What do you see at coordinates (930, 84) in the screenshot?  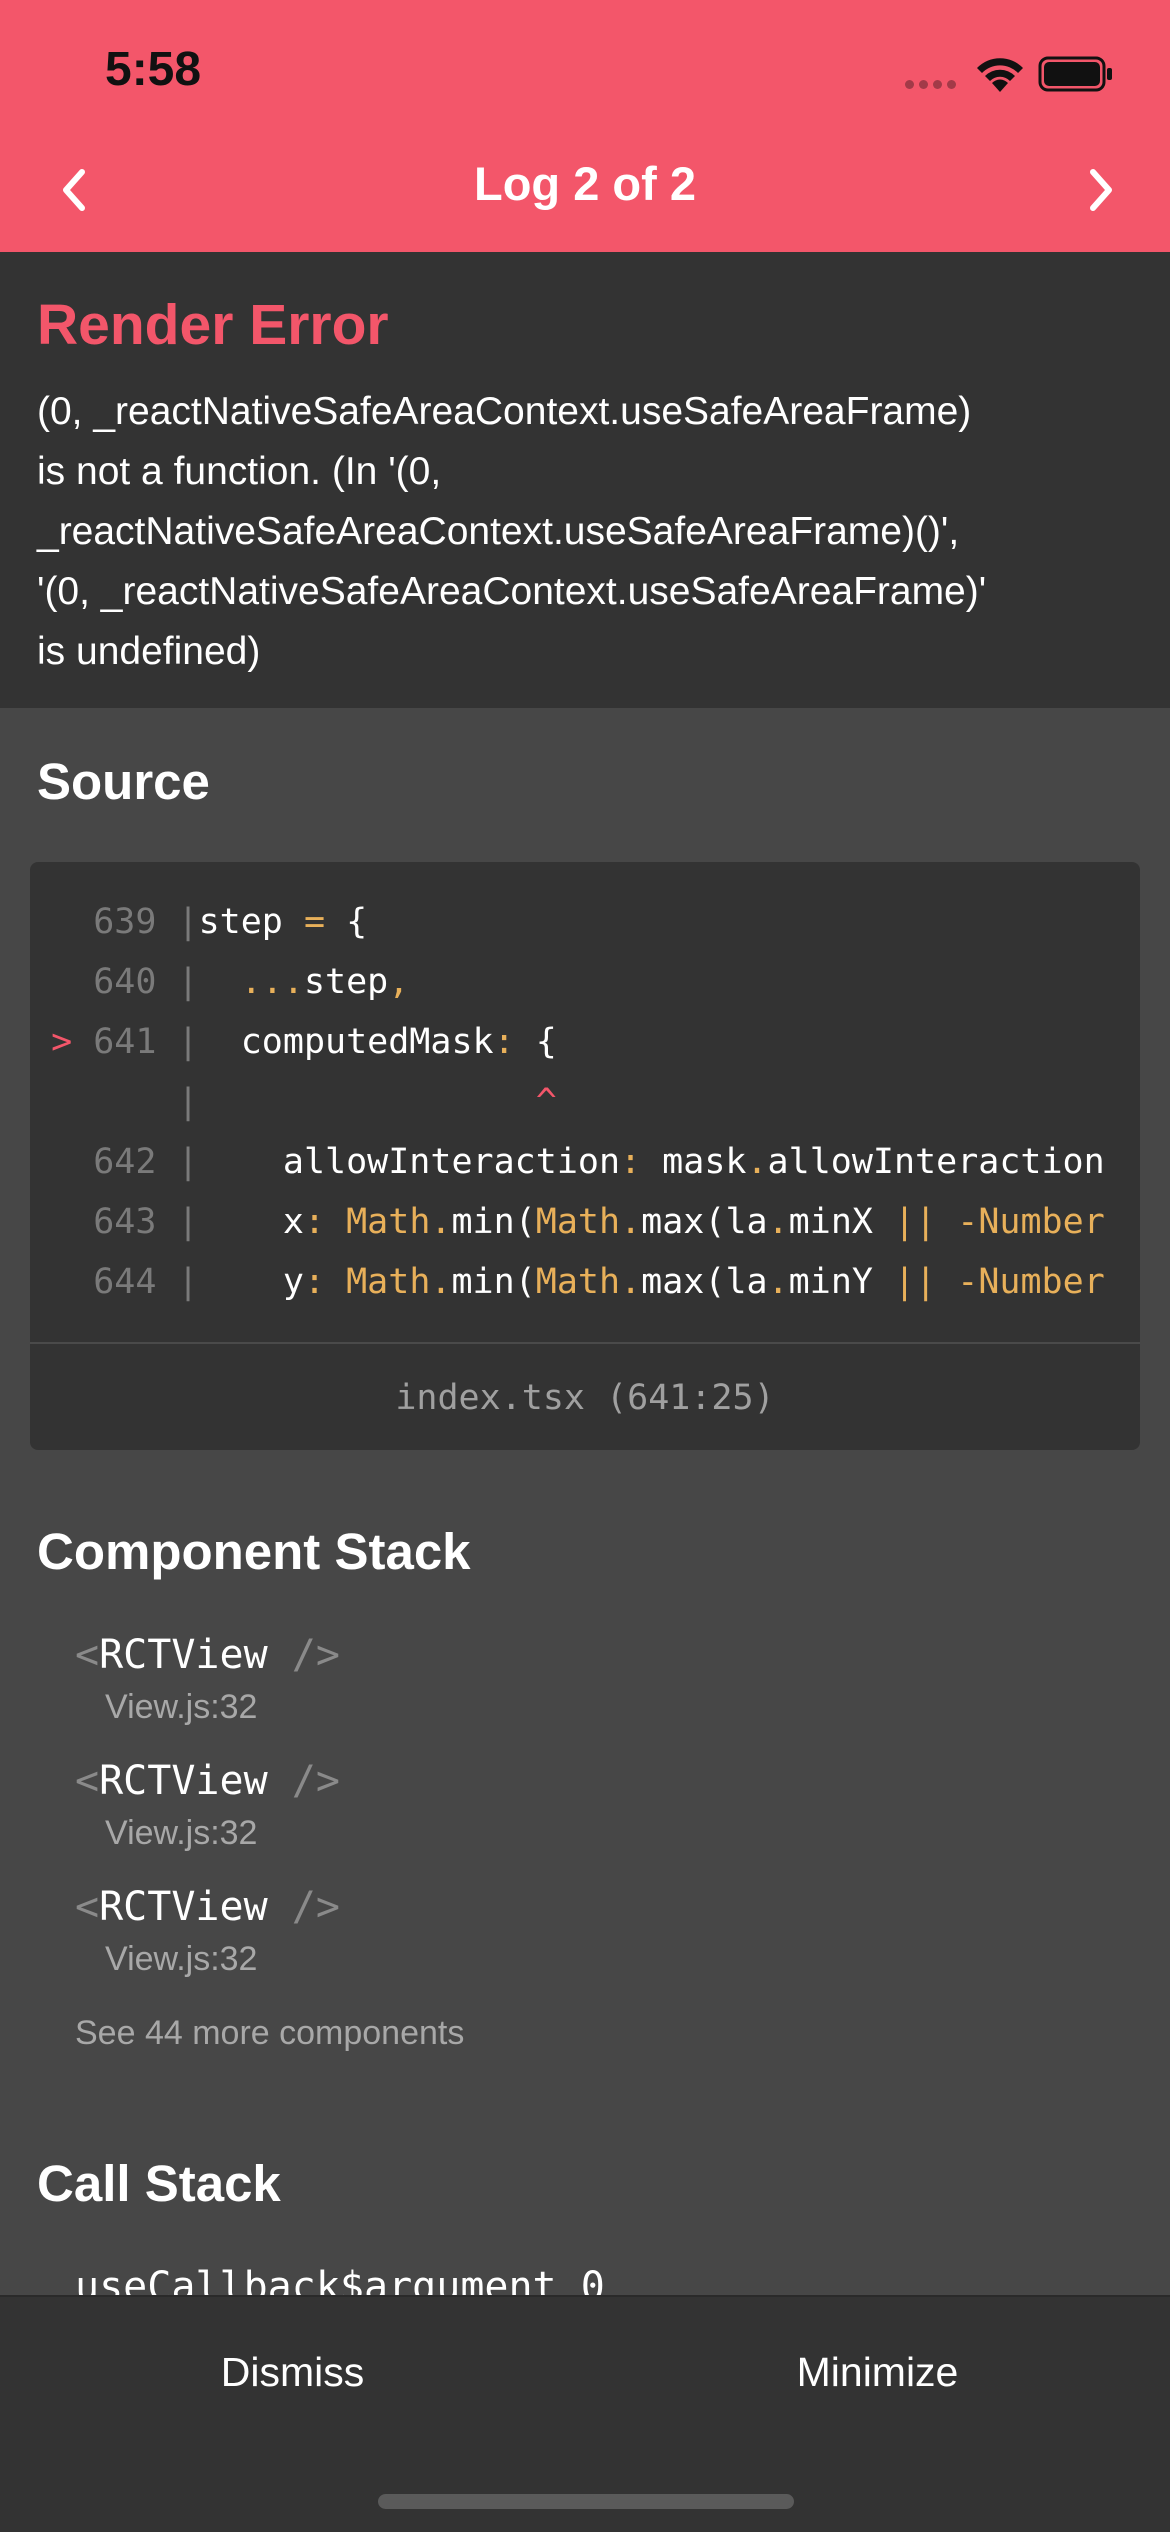 I see `cellular-signal-icon` at bounding box center [930, 84].